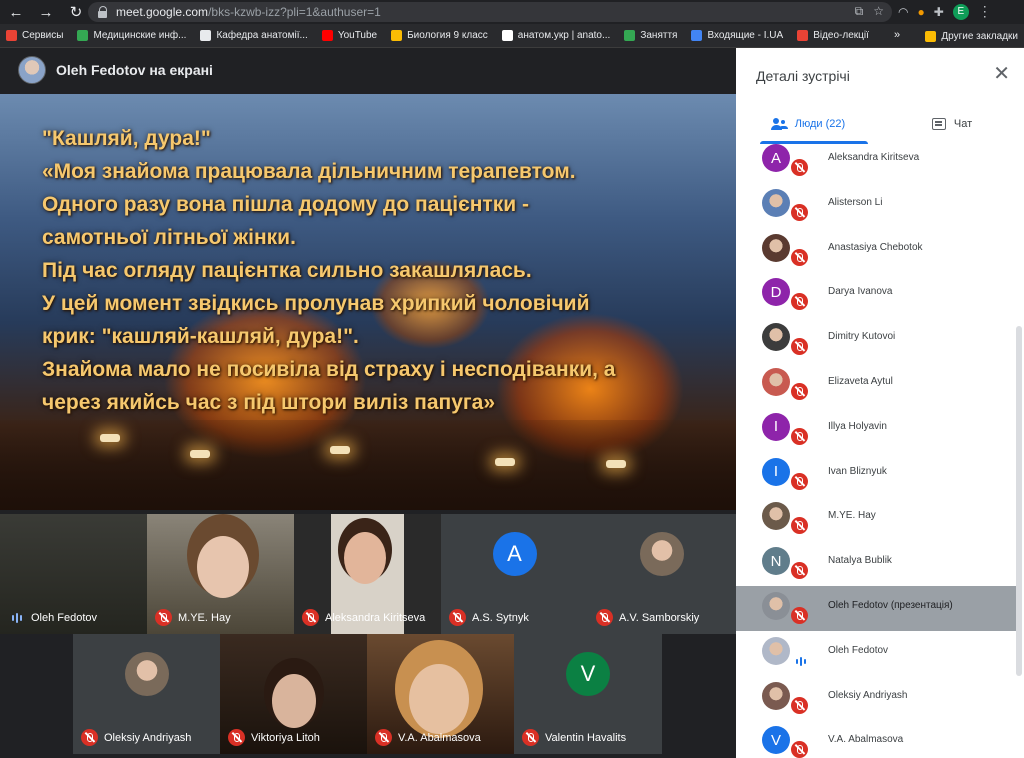 The image size is (1024, 758). What do you see at coordinates (776, 292) in the screenshot?
I see `participant-letter-avatar: D` at bounding box center [776, 292].